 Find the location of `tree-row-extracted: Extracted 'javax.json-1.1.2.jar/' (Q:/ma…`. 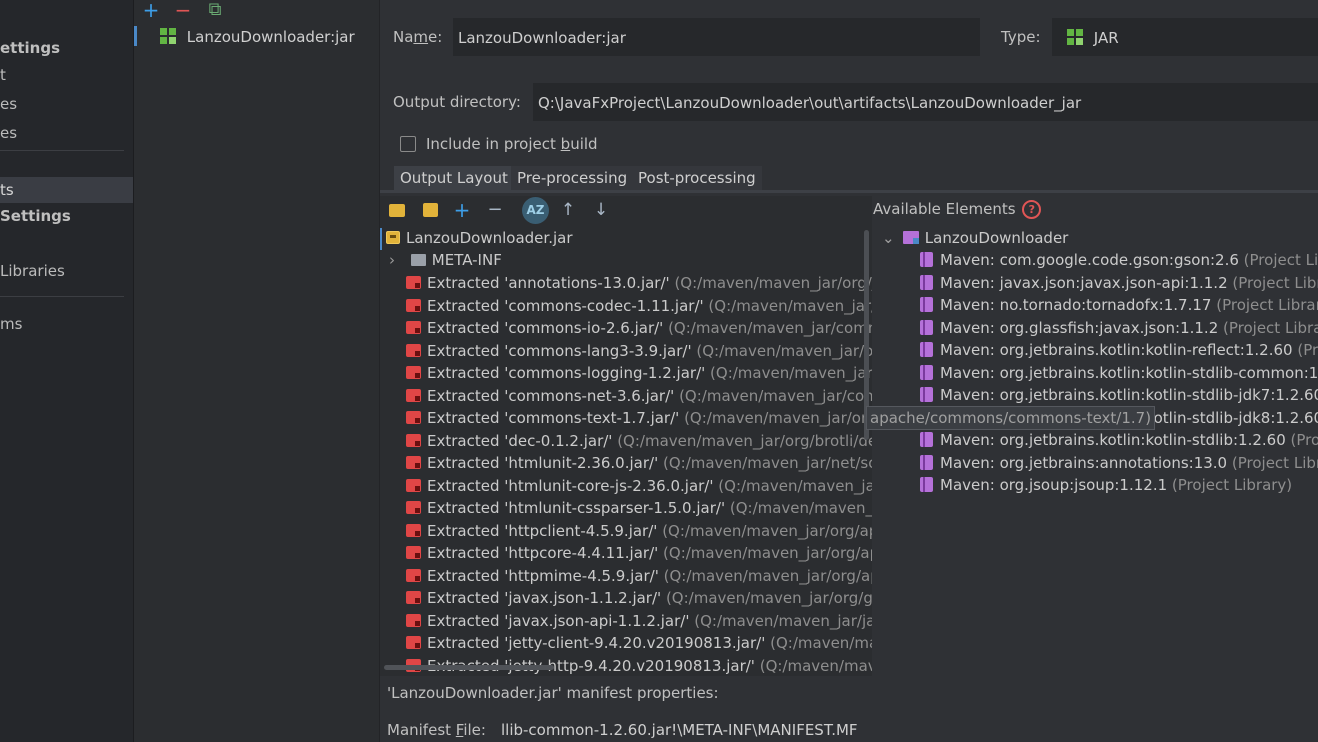

tree-row-extracted: Extracted 'javax.json-1.1.2.jar/' (Q:/ma… is located at coordinates (639, 598).